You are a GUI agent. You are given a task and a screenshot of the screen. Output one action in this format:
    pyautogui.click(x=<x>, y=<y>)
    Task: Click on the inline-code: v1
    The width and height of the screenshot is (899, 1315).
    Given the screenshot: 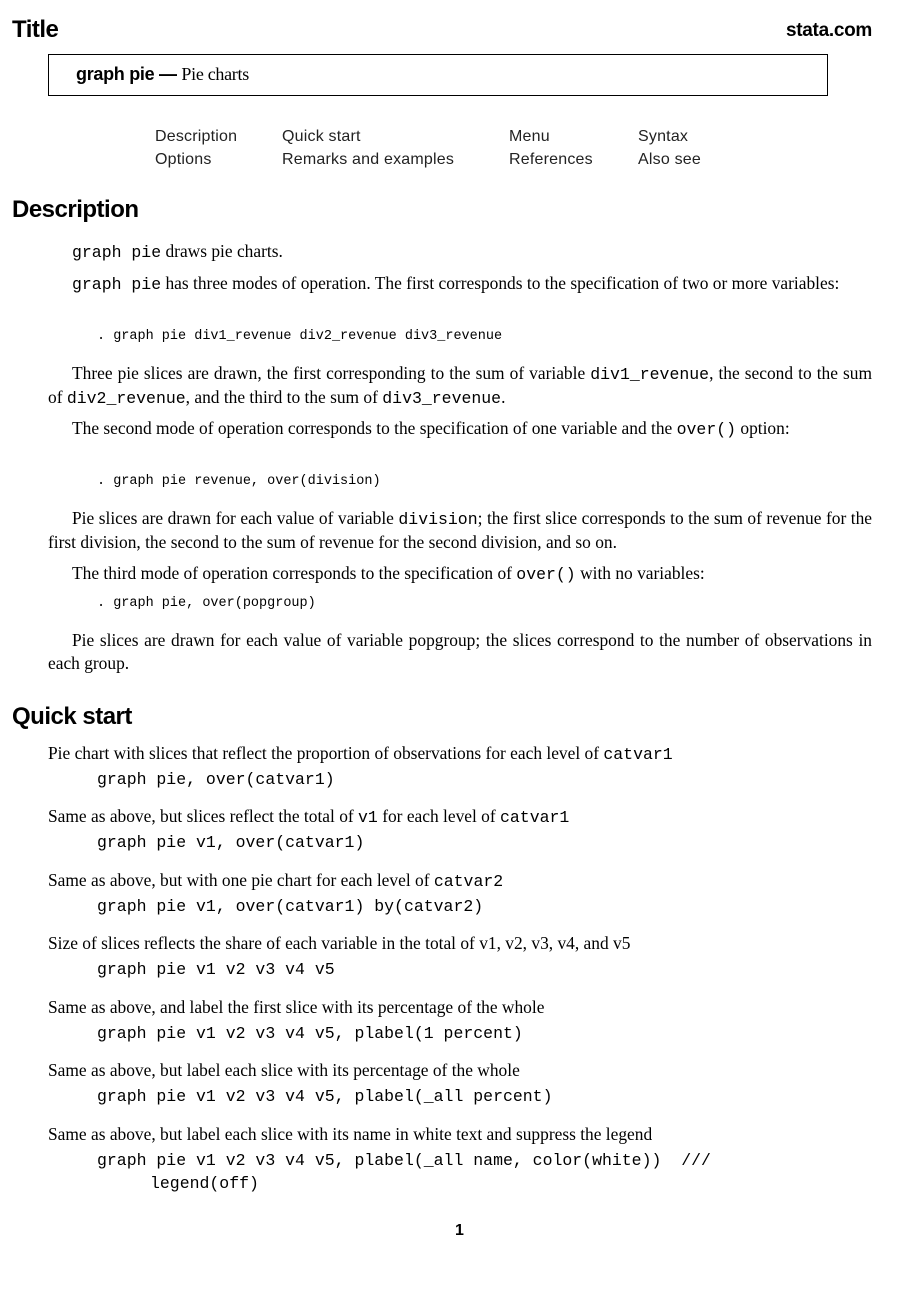 What is the action you would take?
    pyautogui.click(x=368, y=817)
    